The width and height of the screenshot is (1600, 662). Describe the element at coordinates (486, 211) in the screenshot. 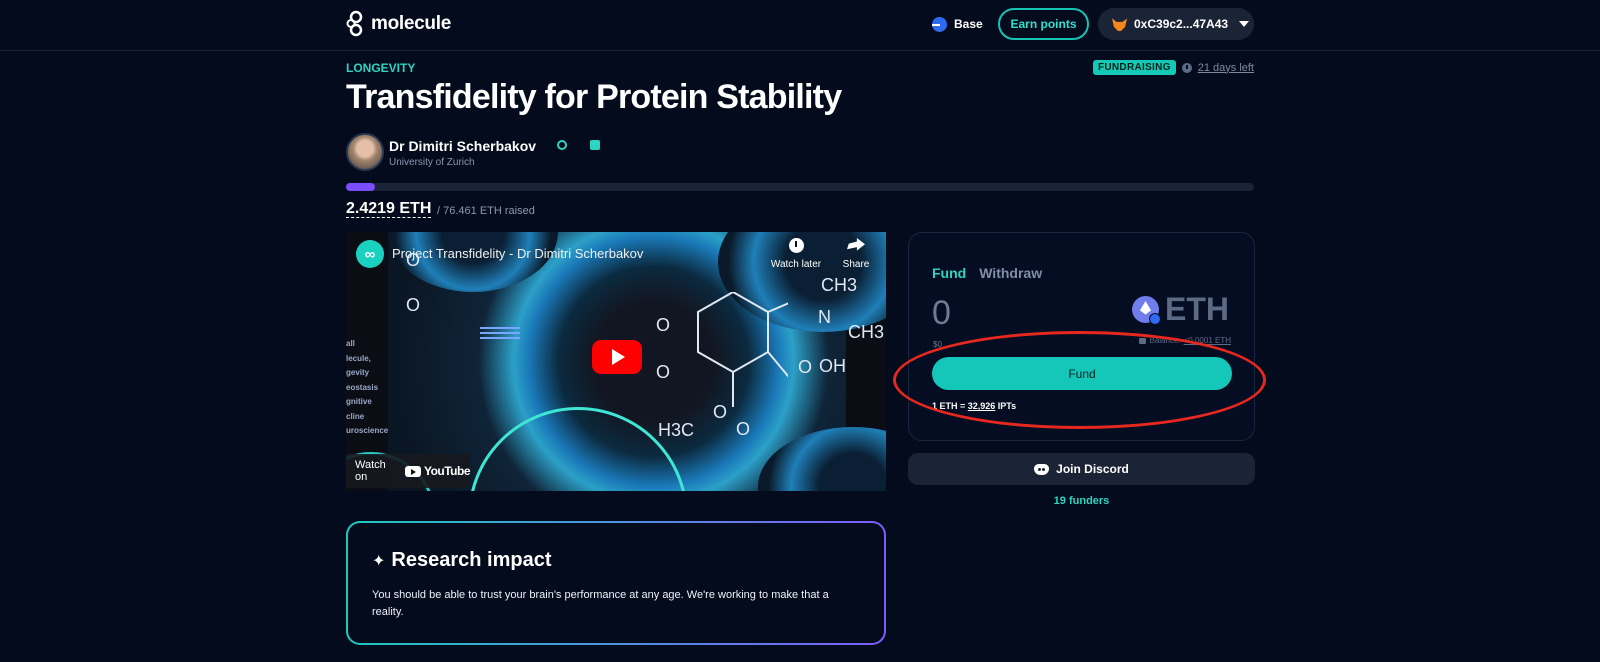

I see `raised-total: / 76.461 ETH raised` at that location.